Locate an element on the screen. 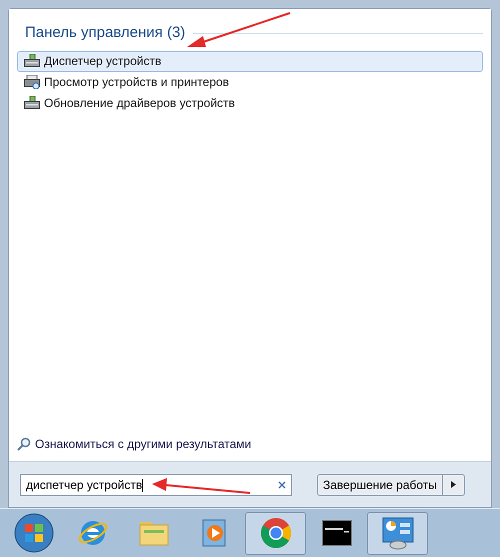  shutdown-options-button is located at coordinates (453, 485).